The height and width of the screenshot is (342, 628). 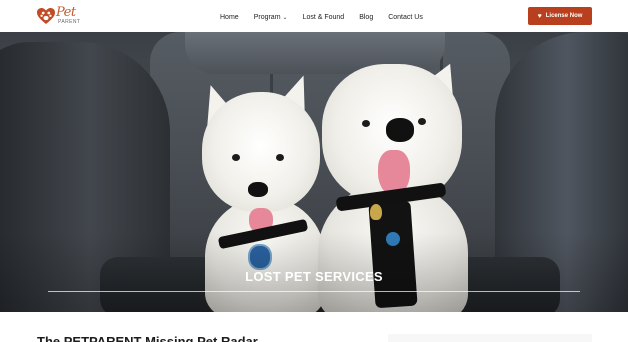 I want to click on nav-item-blog: Blog, so click(x=366, y=17).